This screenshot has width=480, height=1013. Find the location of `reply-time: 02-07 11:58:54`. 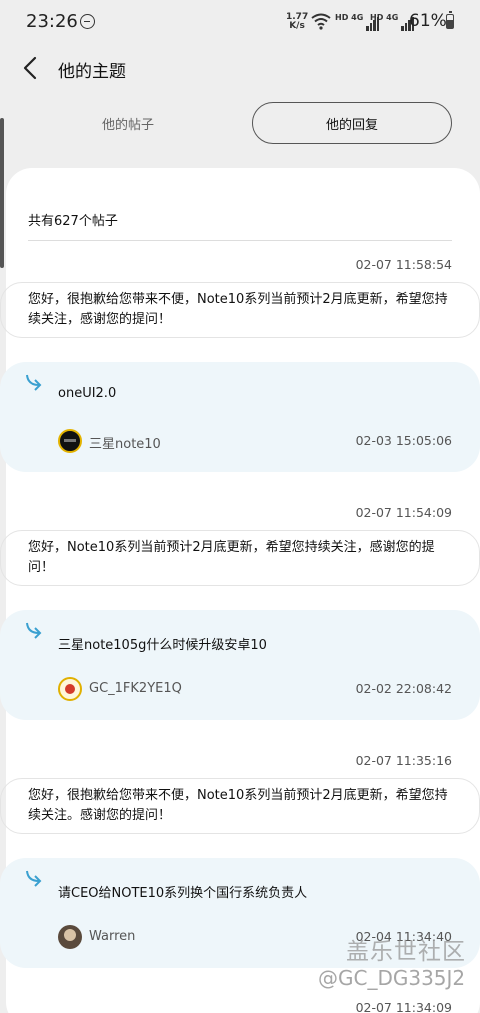

reply-time: 02-07 11:58:54 is located at coordinates (403, 264).